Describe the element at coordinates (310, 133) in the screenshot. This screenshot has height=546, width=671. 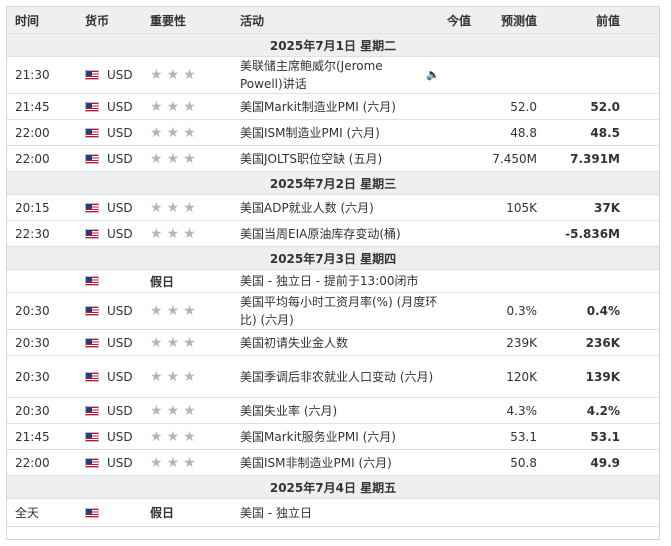
I see `event-title: 美国ISM制造业PMI (六月)` at that location.